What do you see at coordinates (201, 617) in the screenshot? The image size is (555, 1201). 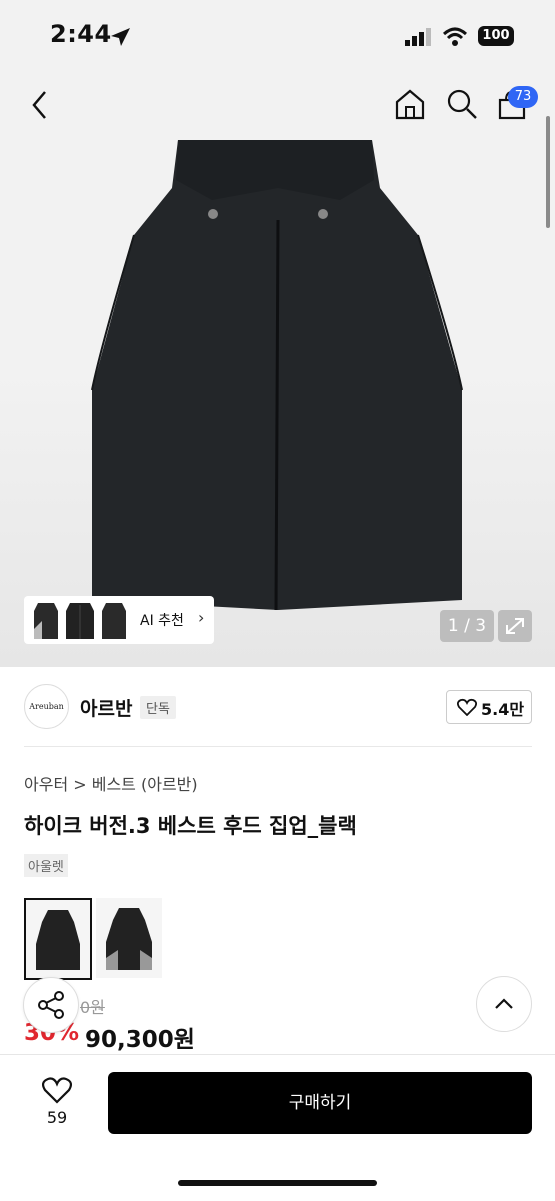 I see `chevron-right-icon: ›` at bounding box center [201, 617].